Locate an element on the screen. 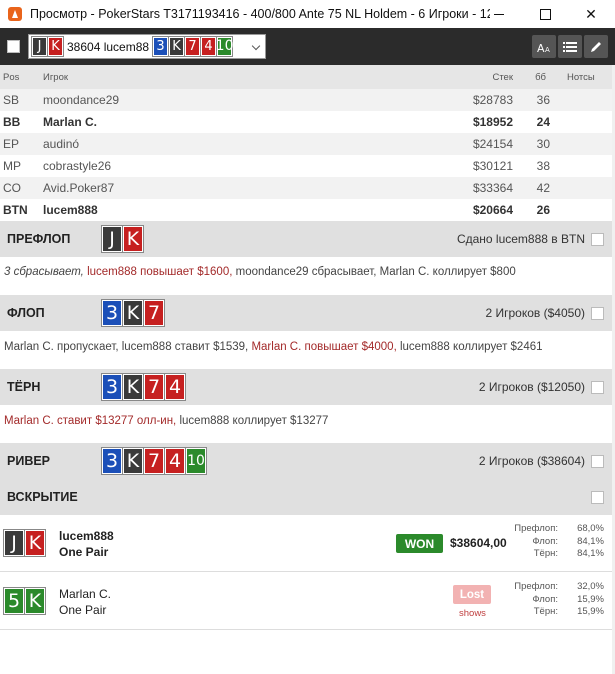  card-club: K is located at coordinates (35, 601).